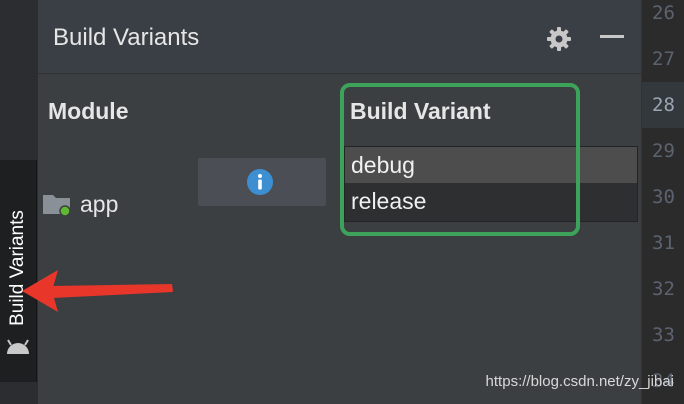 The image size is (684, 404). What do you see at coordinates (663, 289) in the screenshot?
I see `line-number: 32` at bounding box center [663, 289].